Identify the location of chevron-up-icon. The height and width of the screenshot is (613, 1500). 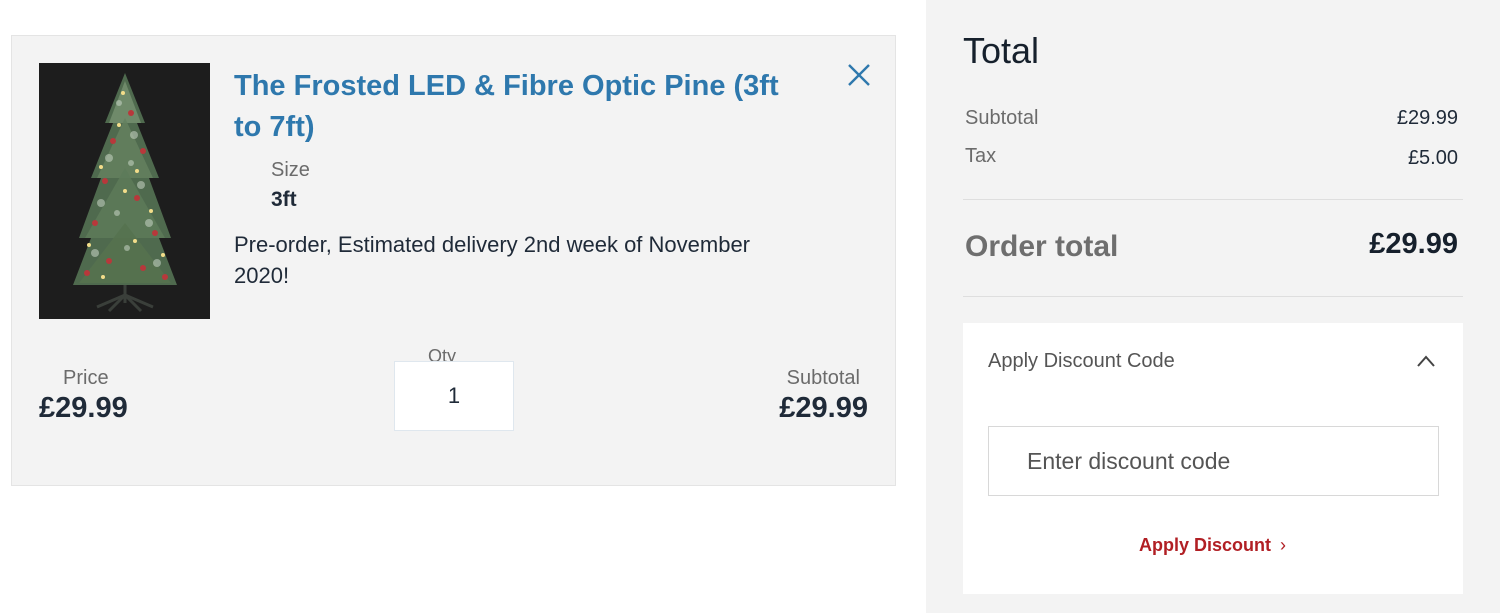
(1426, 361).